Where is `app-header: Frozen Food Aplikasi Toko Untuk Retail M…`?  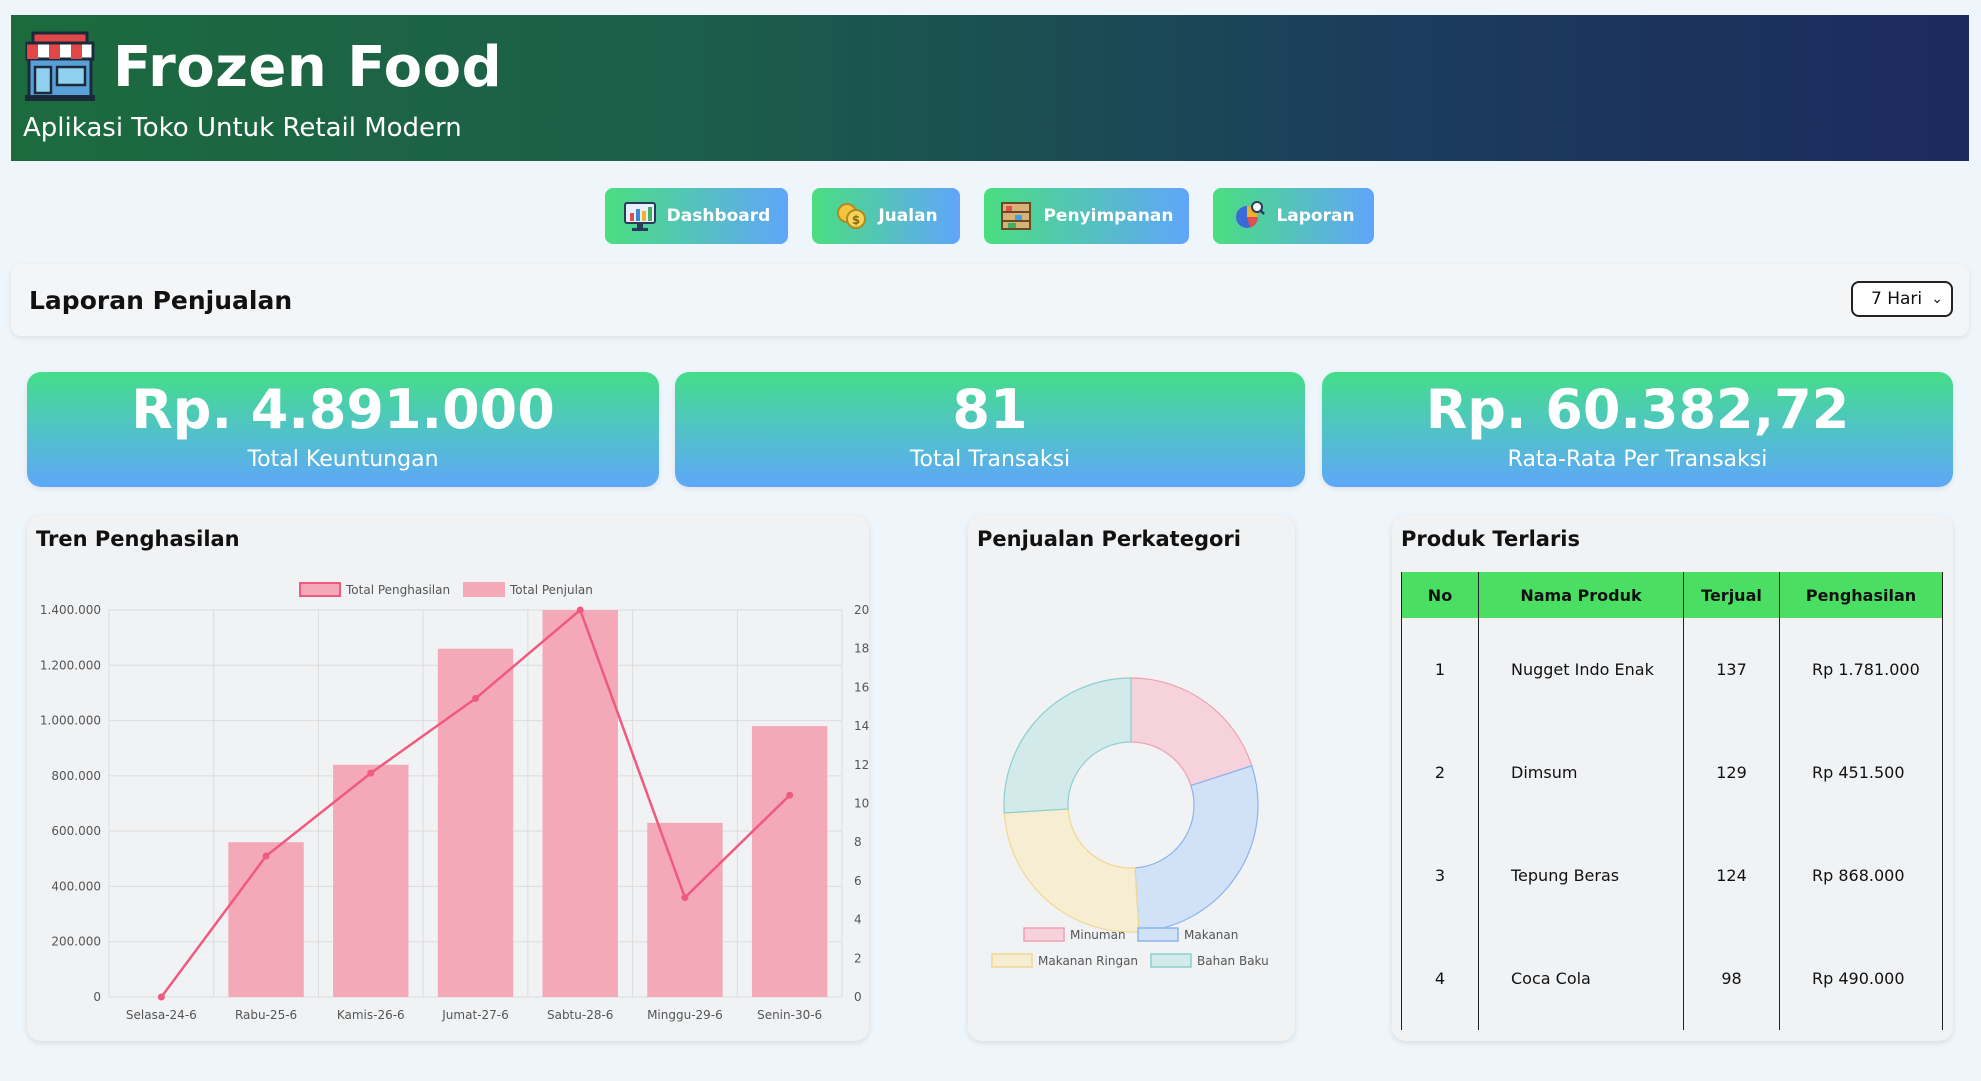 app-header: Frozen Food Aplikasi Toko Untuk Retail M… is located at coordinates (990, 88).